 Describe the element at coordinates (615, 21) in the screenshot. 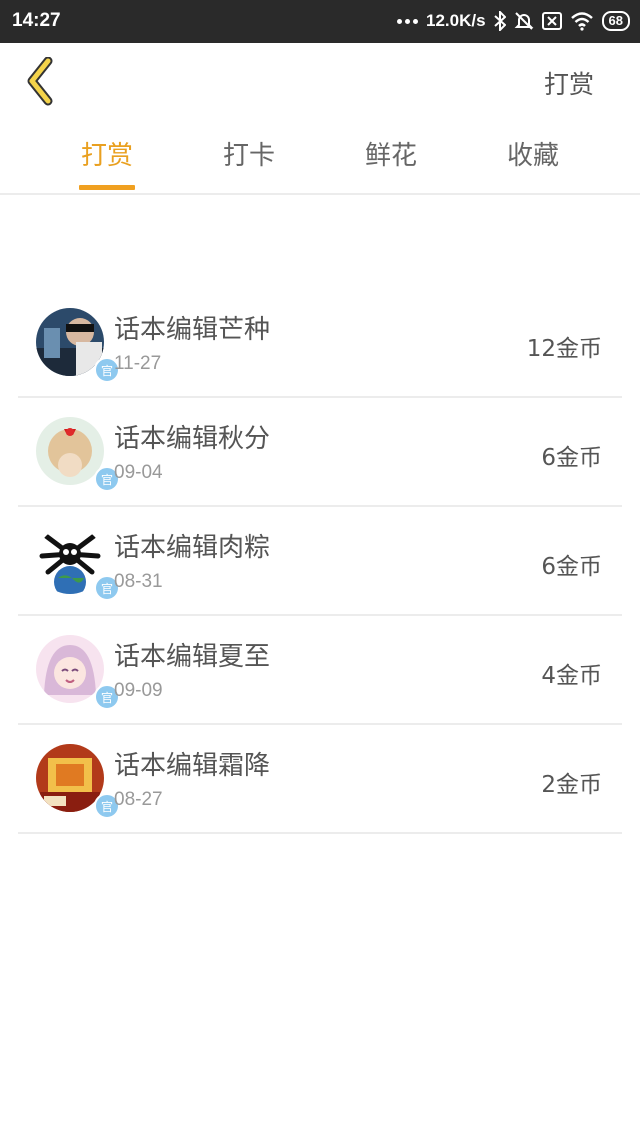

I see `battery-indicator: 68` at that location.